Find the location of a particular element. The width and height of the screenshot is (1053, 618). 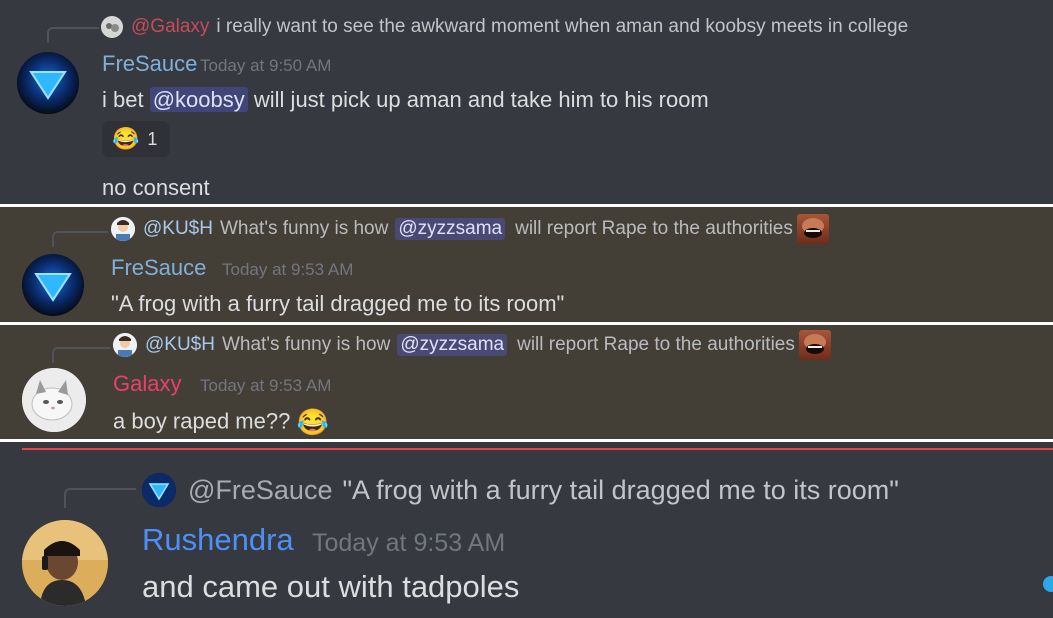

reaction-button: 😂 1 is located at coordinates (136, 139).